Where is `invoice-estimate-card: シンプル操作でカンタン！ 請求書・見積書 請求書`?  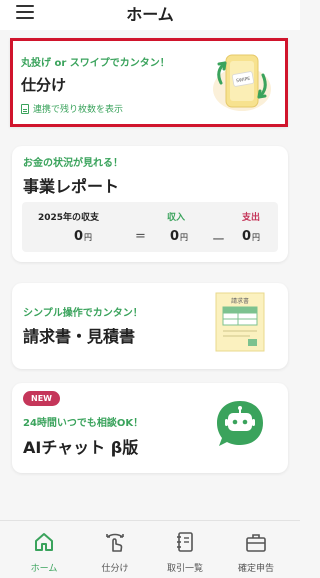 invoice-estimate-card: シンプル操作でカンタン！ 請求書・見積書 請求書 is located at coordinates (150, 326).